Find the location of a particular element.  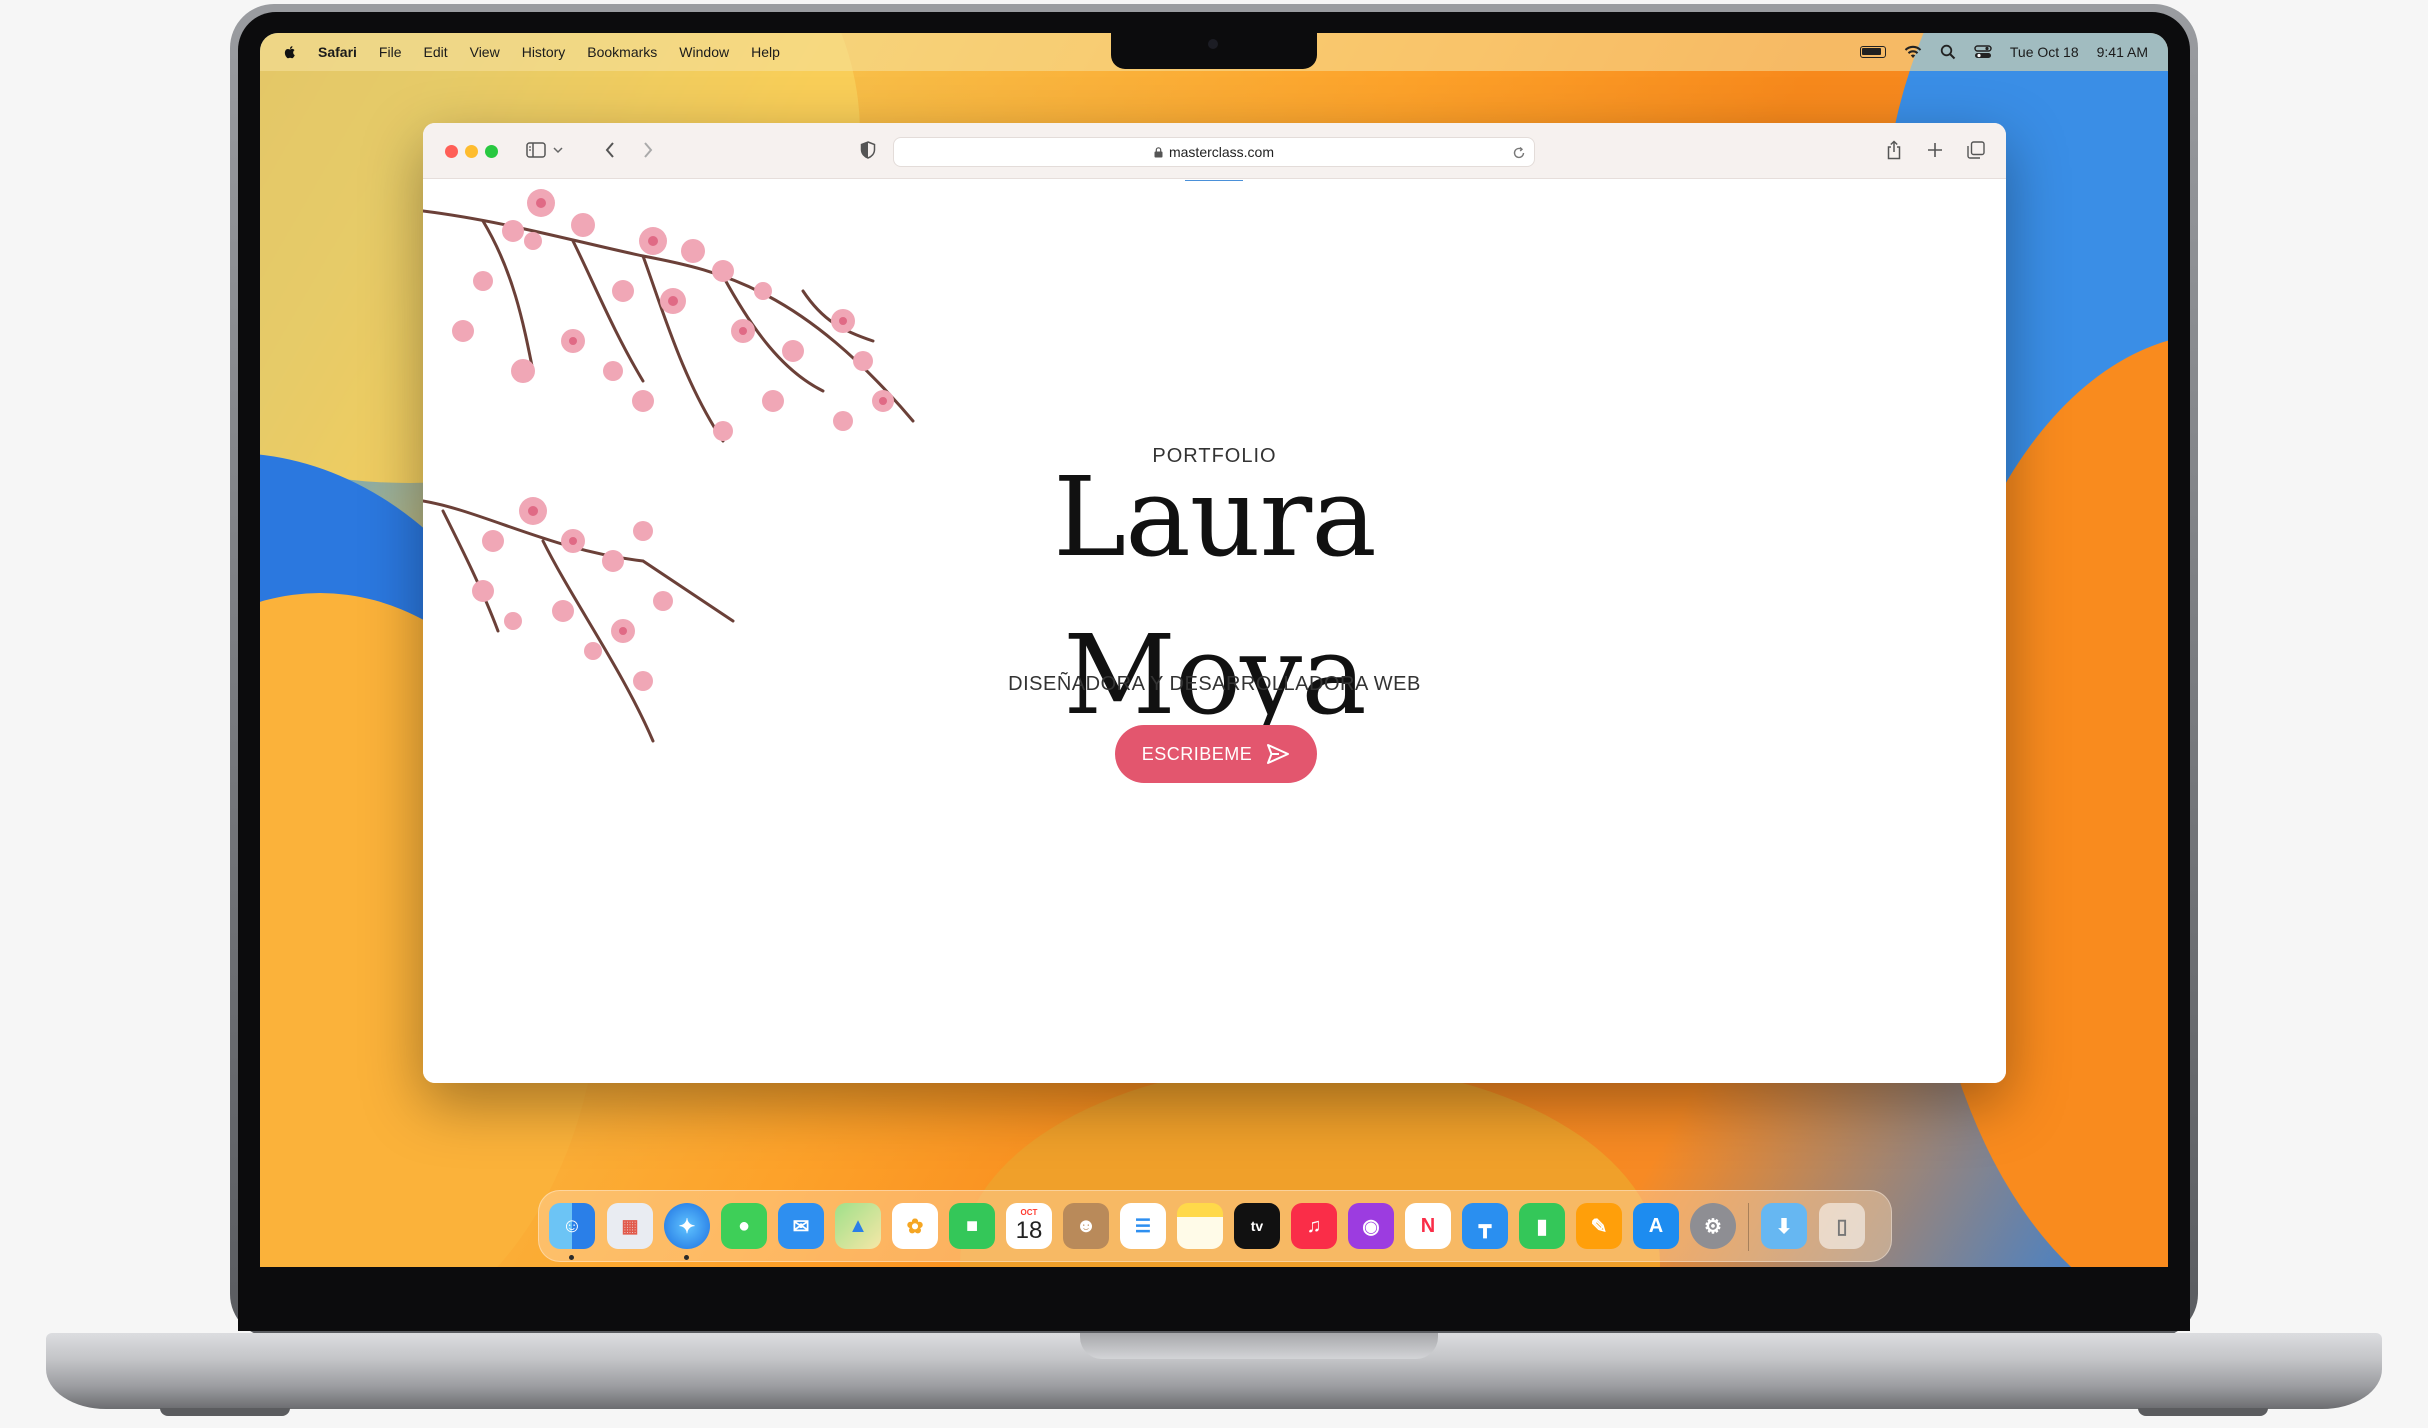

menu-edit: Edit is located at coordinates (435, 52).